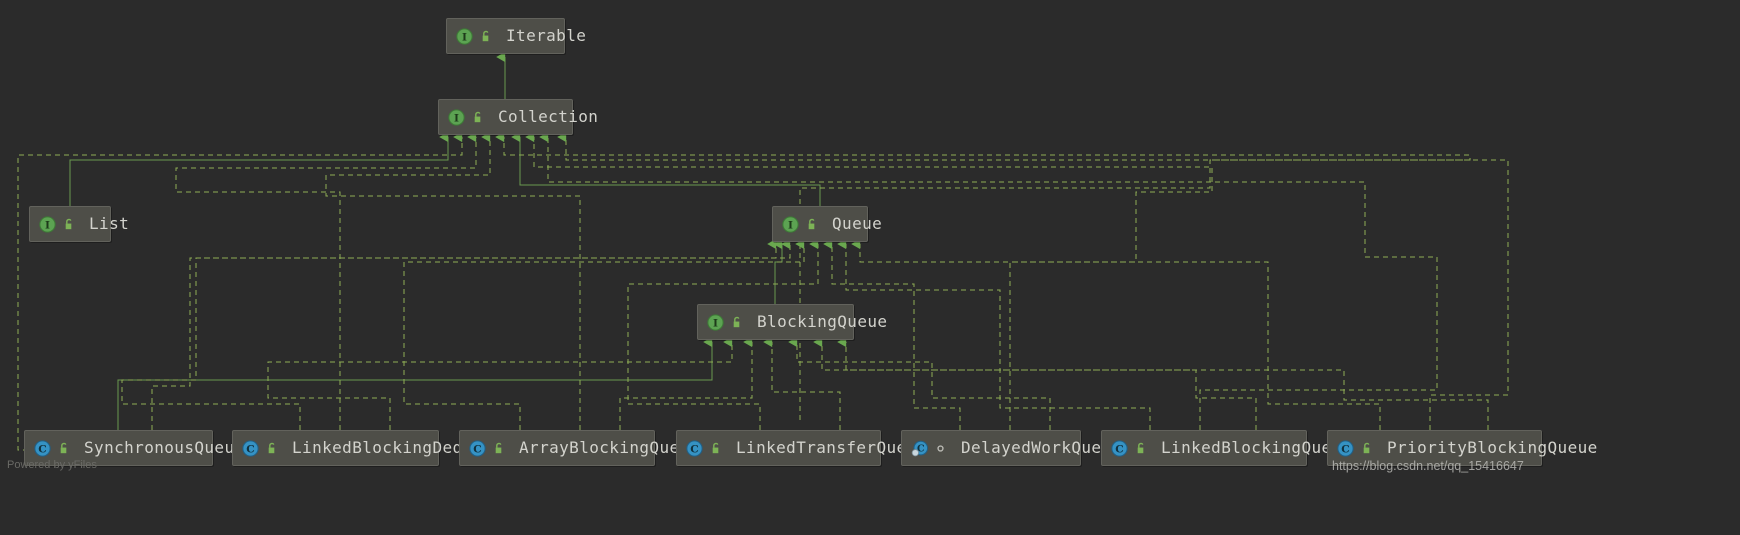  Describe the element at coordinates (831, 447) in the screenshot. I see `node-label-linkedtransferqueue: LinkedTransferQueue` at that location.